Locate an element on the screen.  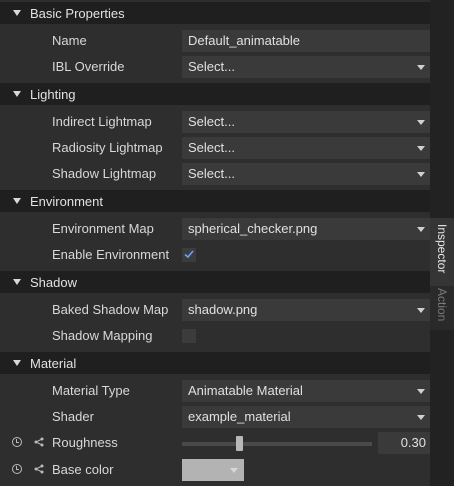
radiosity-lightmap-label: Radiosity Lightmap is located at coordinates (107, 147).